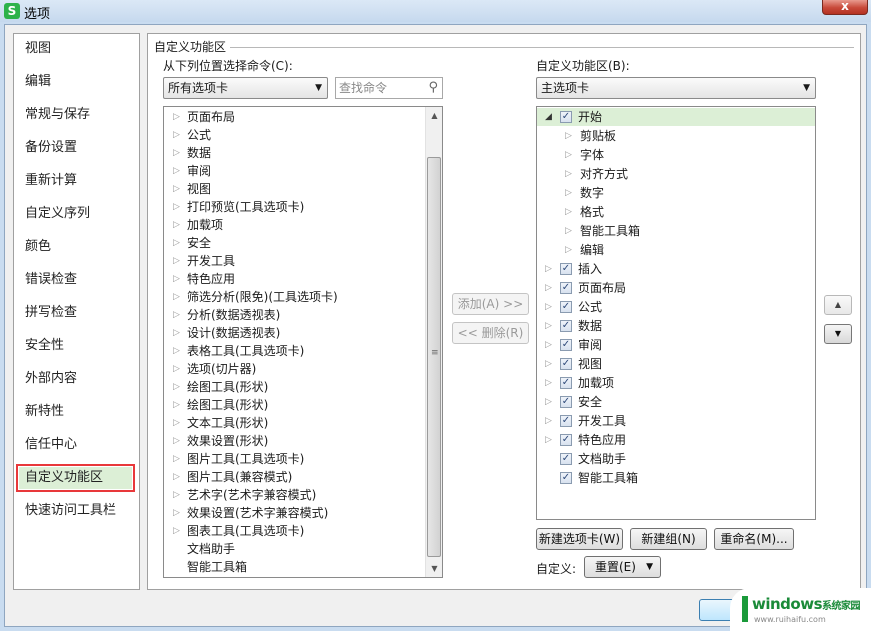  Describe the element at coordinates (294, 423) in the screenshot. I see `command-list-item: ▷ 文本工具(形状)` at that location.